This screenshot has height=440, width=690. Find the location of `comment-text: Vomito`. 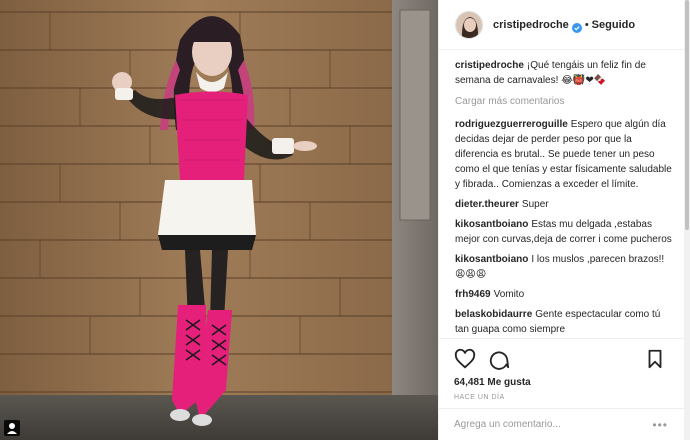

comment-text: Vomito is located at coordinates (509, 294).